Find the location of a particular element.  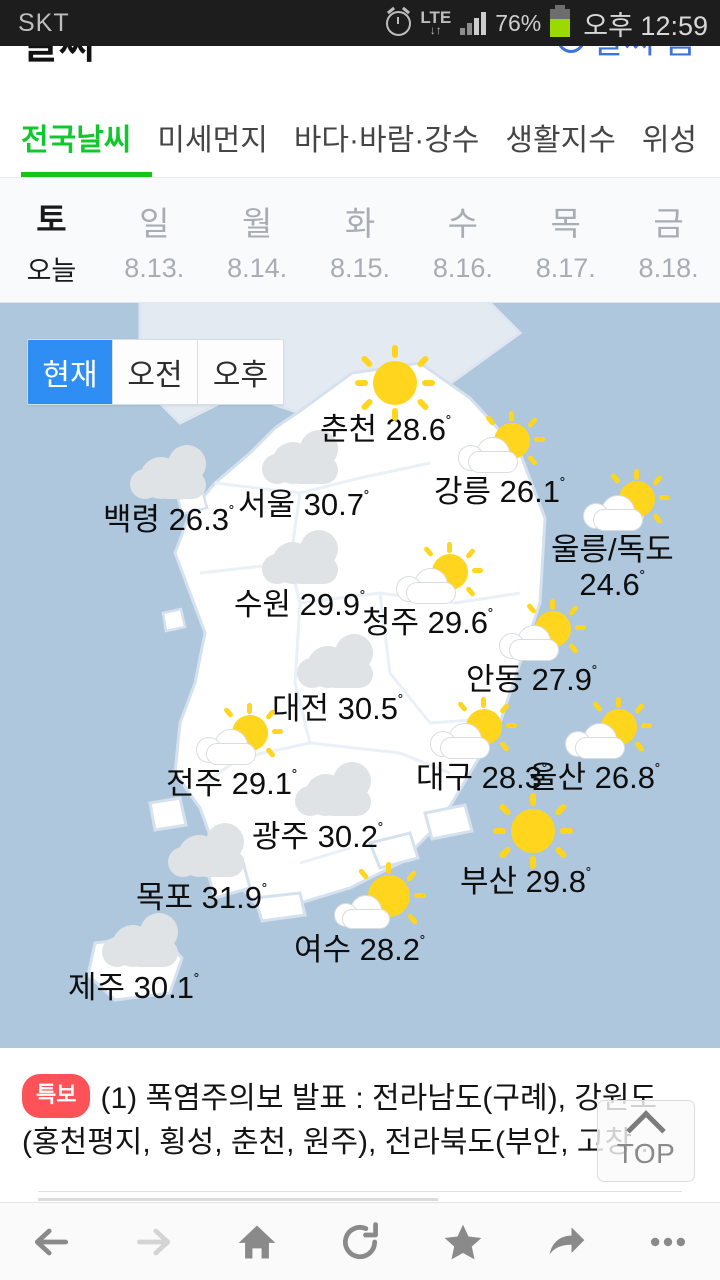

city-marker-ulsan: 울산 26.8˚ is located at coordinates (595, 746).